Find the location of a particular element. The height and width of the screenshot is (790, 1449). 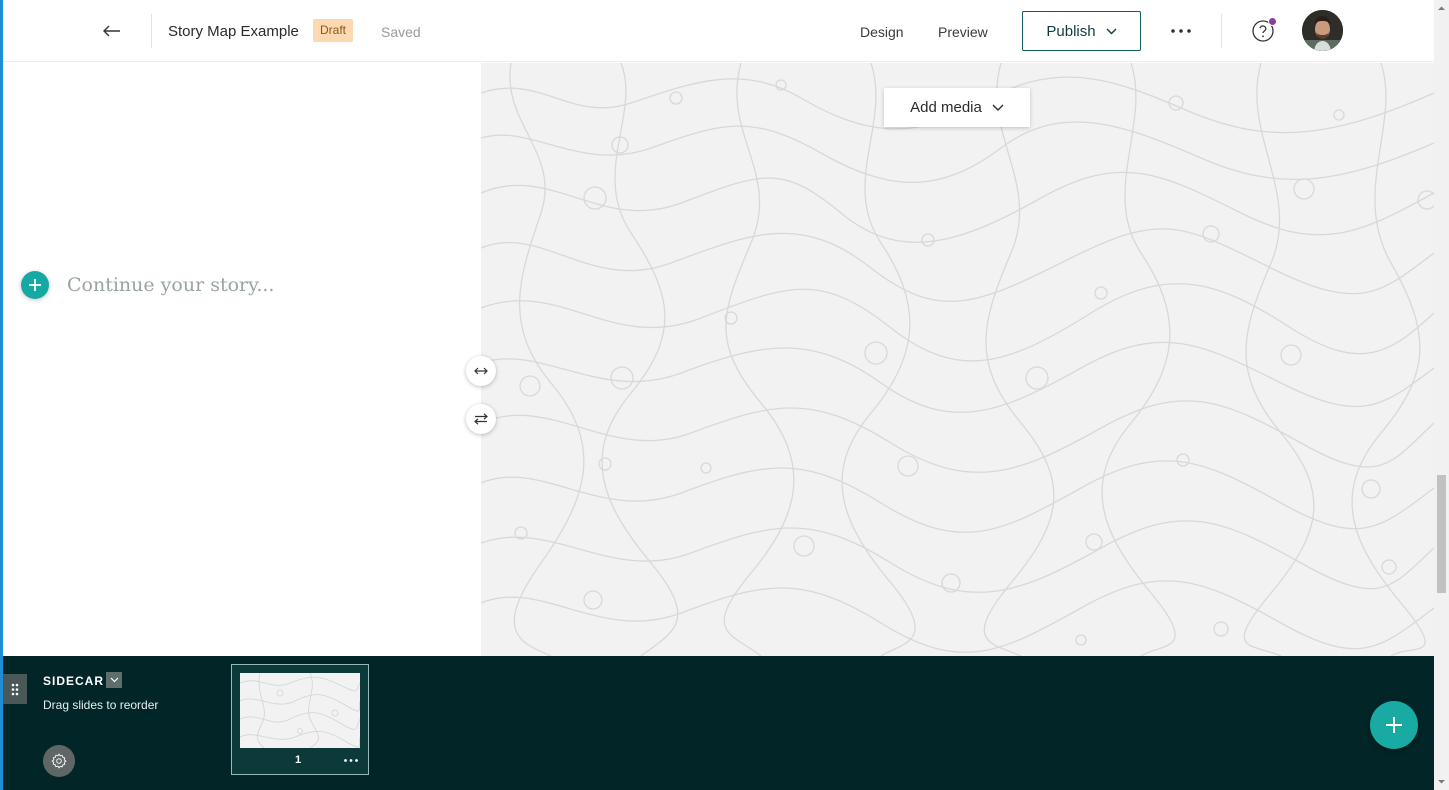

publish-button-label: Publish is located at coordinates (1071, 31).